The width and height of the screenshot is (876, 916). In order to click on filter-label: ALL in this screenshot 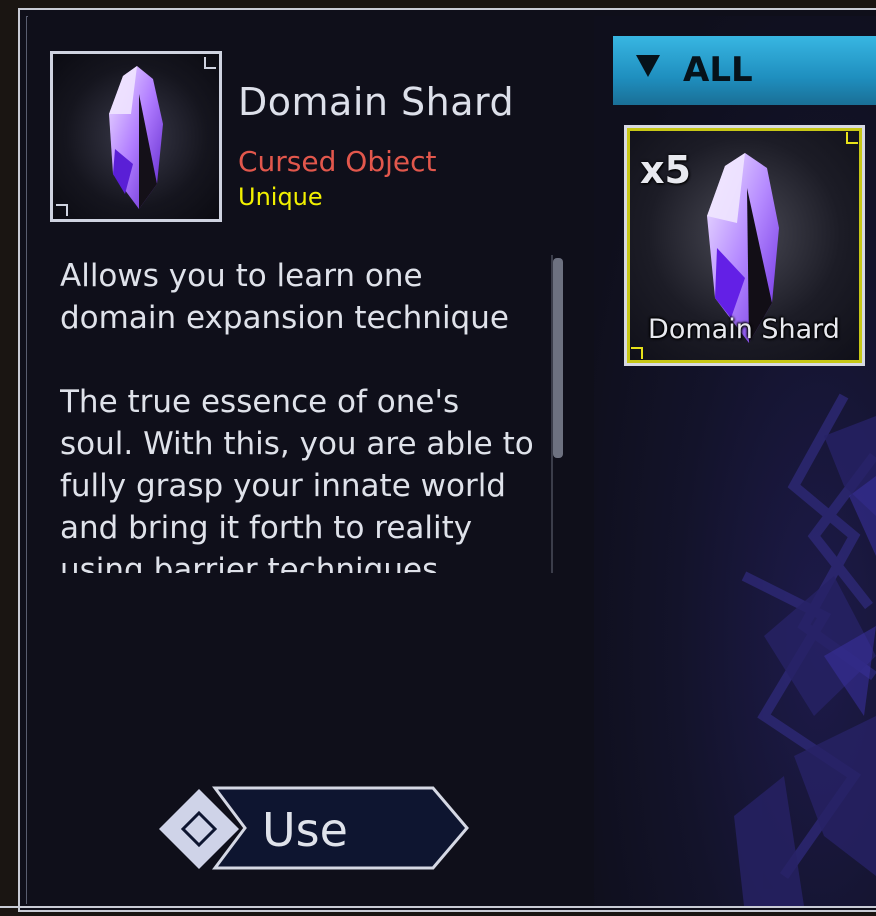, I will do `click(718, 70)`.